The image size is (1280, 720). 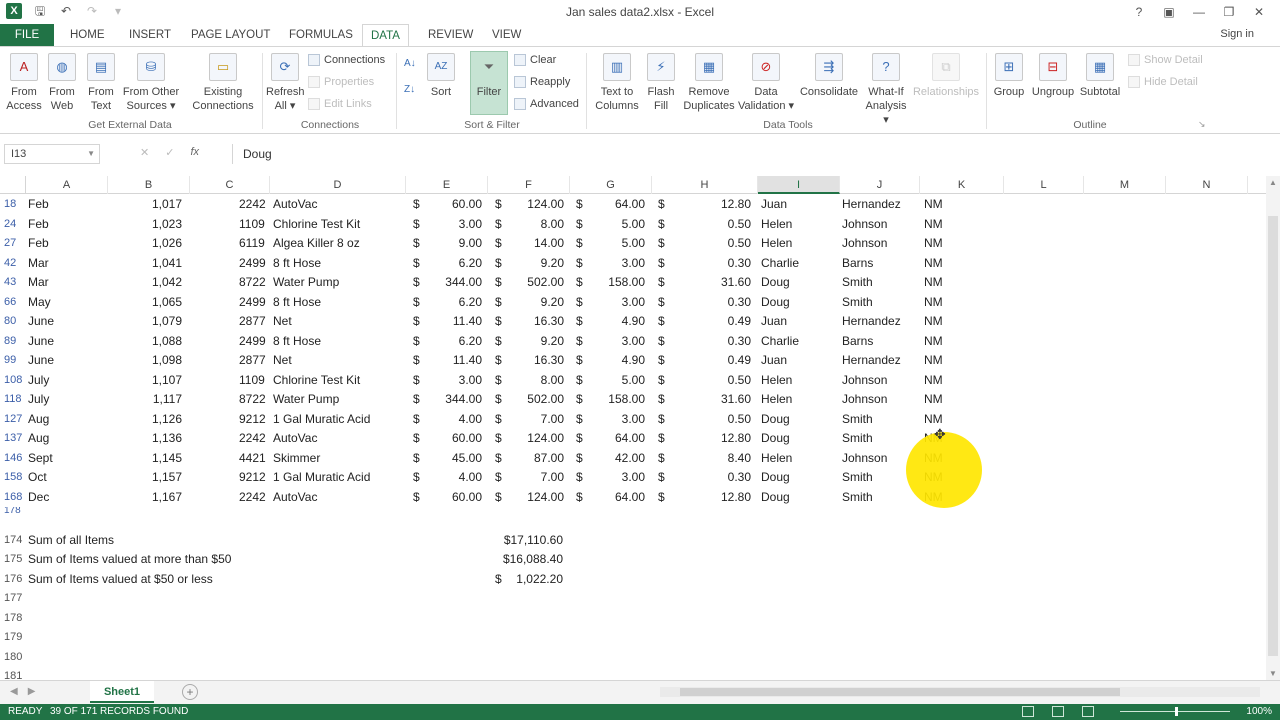 What do you see at coordinates (1100, 76) in the screenshot?
I see `subtotal-button: ▦ Subtotal` at bounding box center [1100, 76].